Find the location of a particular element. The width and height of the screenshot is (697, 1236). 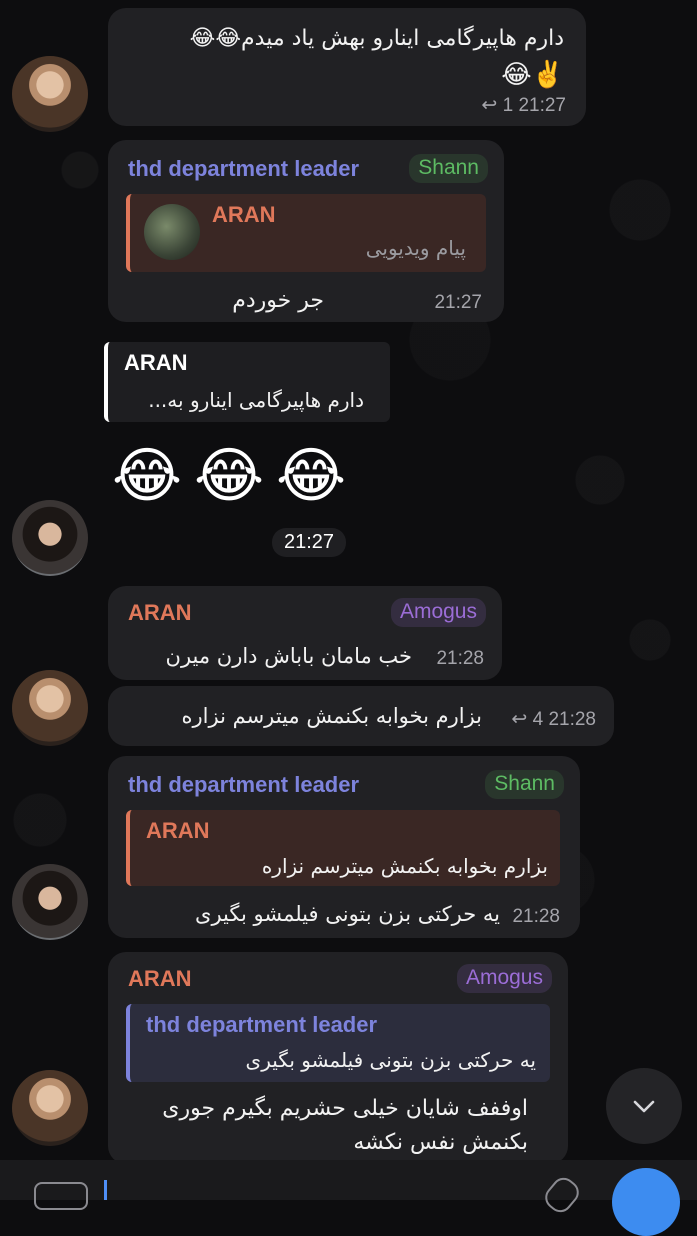

message-text: بزارم بخوابه بکنمش میترسم نزاره is located at coordinates (331, 716).